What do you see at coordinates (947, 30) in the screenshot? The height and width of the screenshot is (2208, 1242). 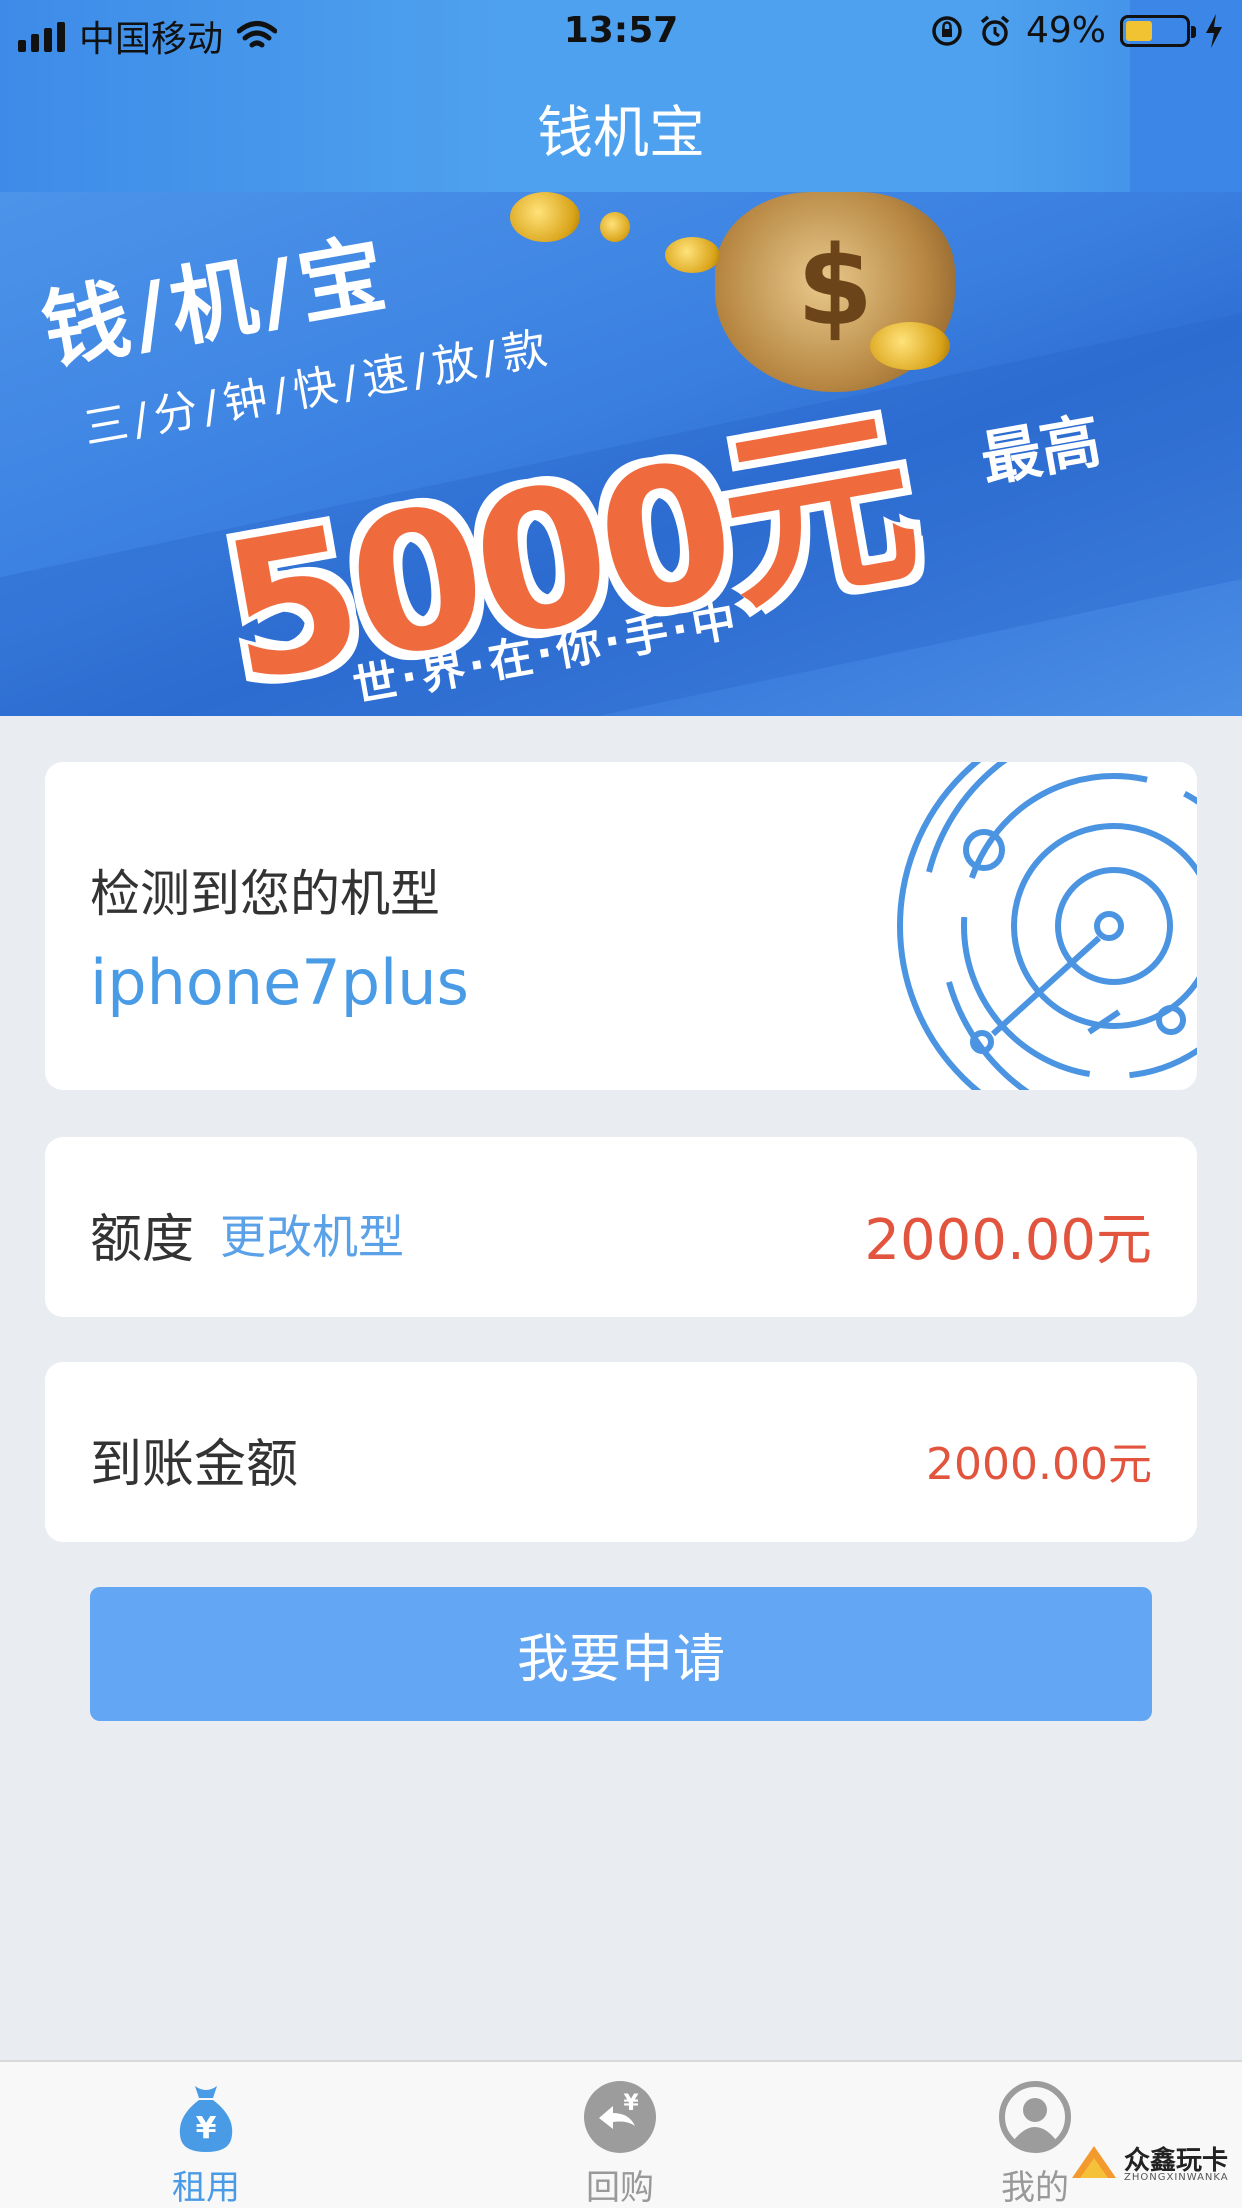 I see `rotation-lock-icon` at bounding box center [947, 30].